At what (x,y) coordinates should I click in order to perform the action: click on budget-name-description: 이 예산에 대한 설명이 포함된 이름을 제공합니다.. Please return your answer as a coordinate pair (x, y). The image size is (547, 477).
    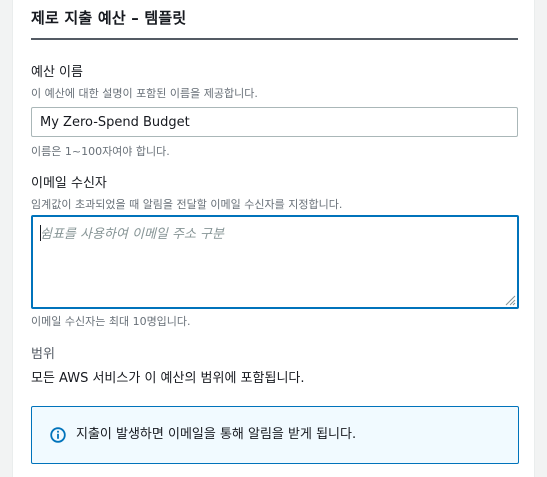
    Looking at the image, I should click on (144, 93).